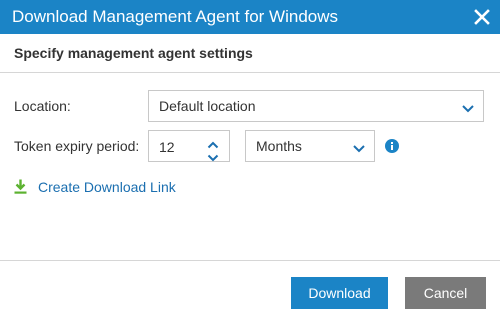  I want to click on token-unit-select: Months, so click(310, 146).